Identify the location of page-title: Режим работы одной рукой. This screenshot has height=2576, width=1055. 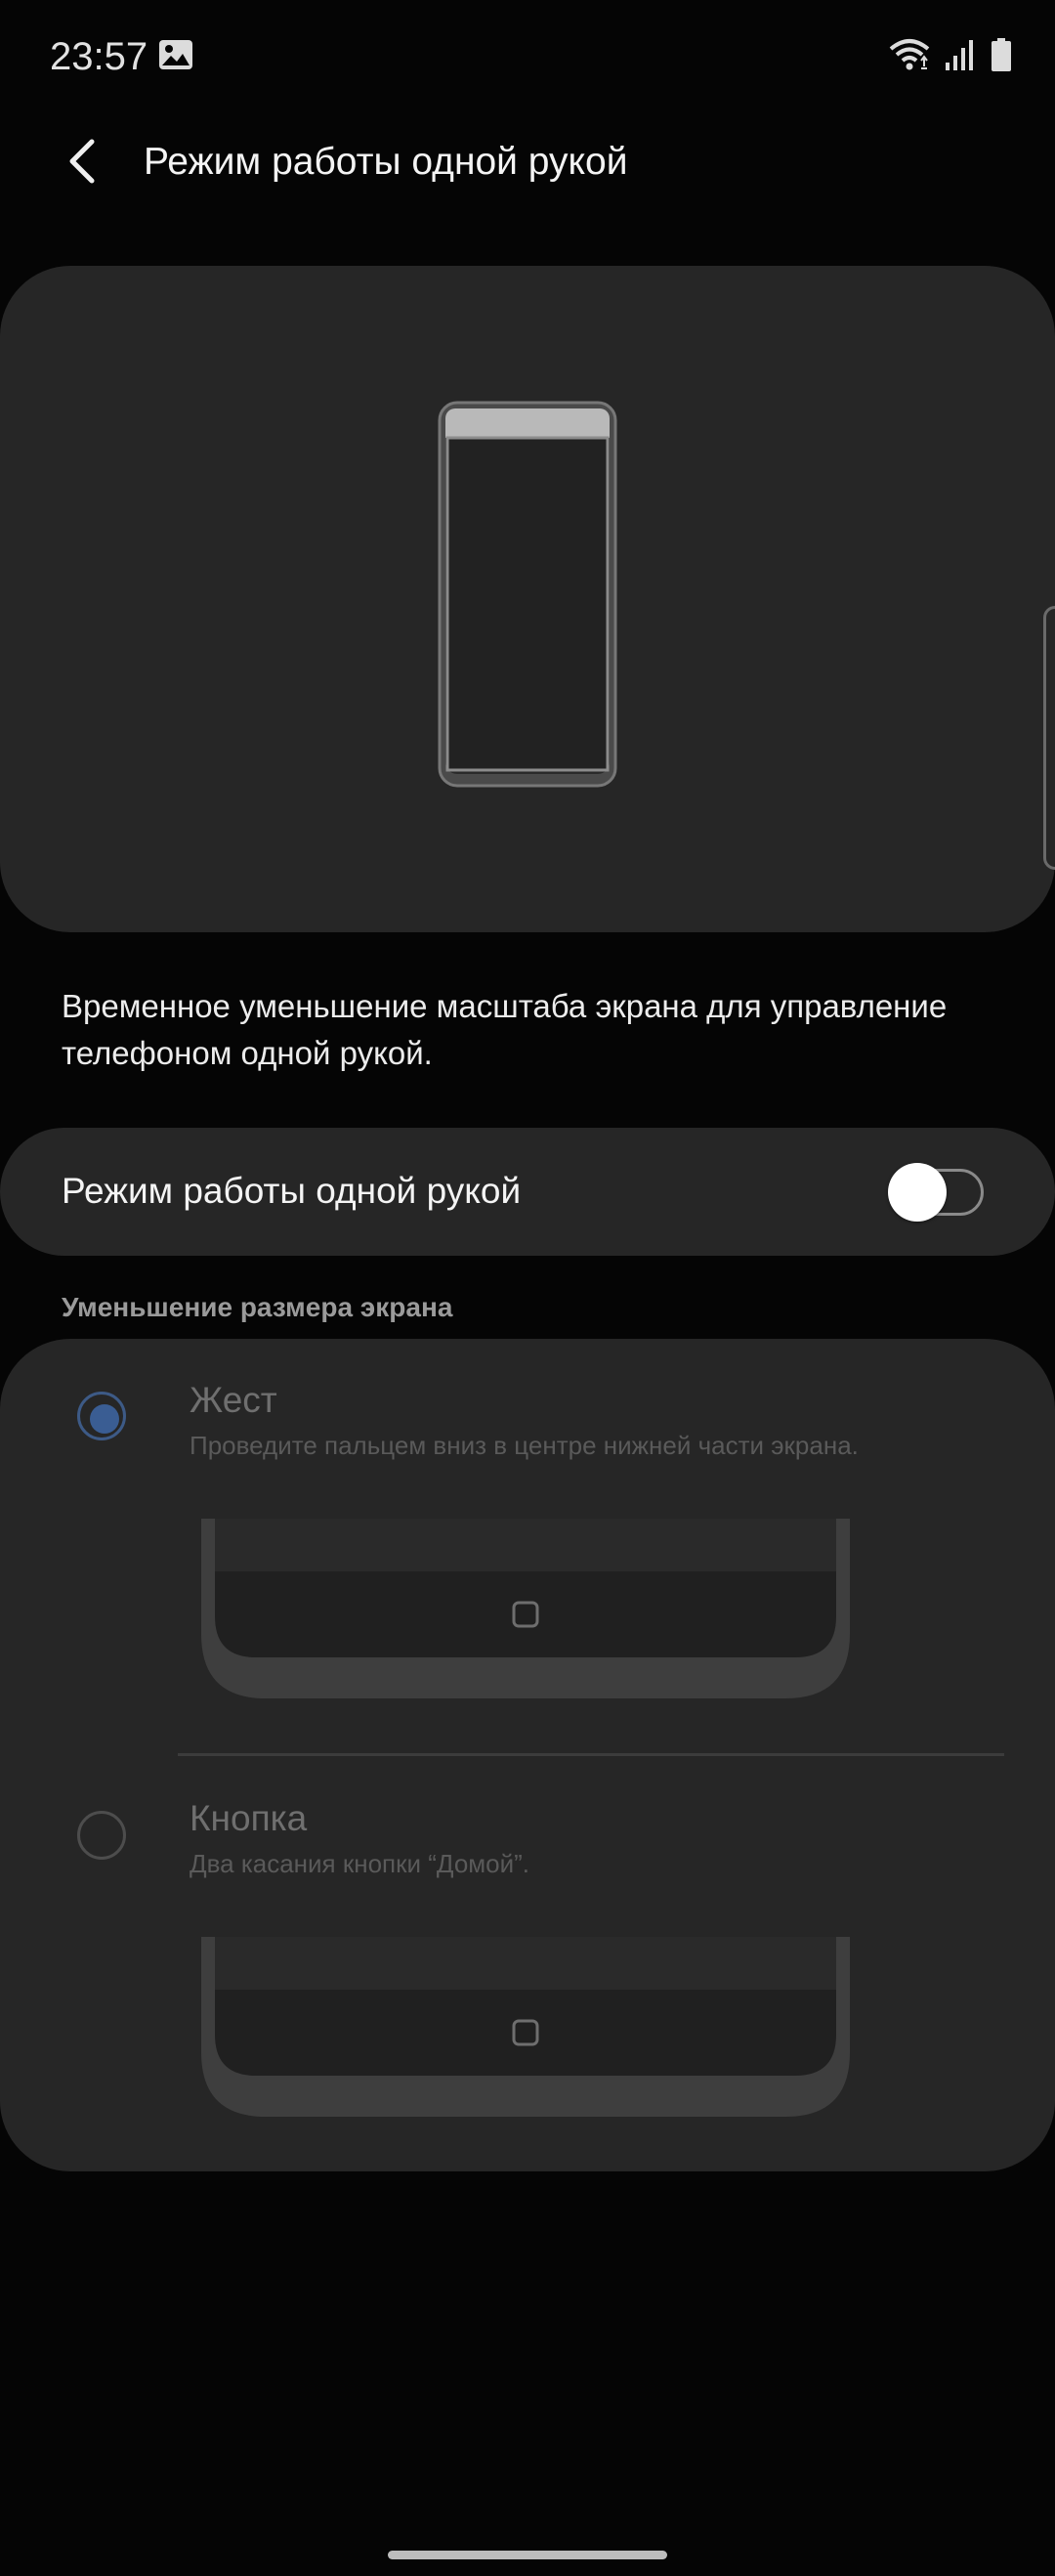
(386, 162).